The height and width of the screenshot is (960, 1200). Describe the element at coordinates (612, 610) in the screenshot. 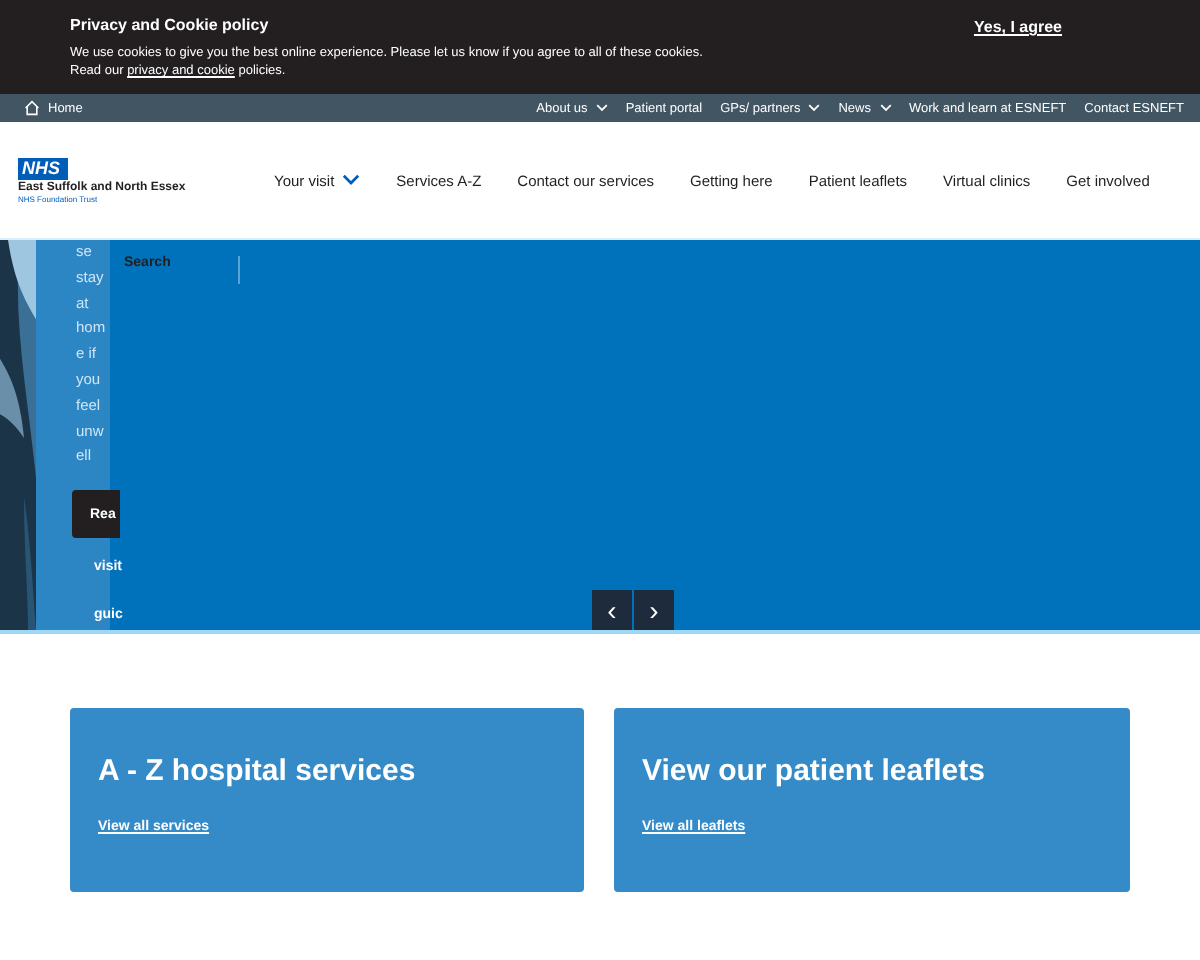

I see `previous-slide-button: ‹` at that location.